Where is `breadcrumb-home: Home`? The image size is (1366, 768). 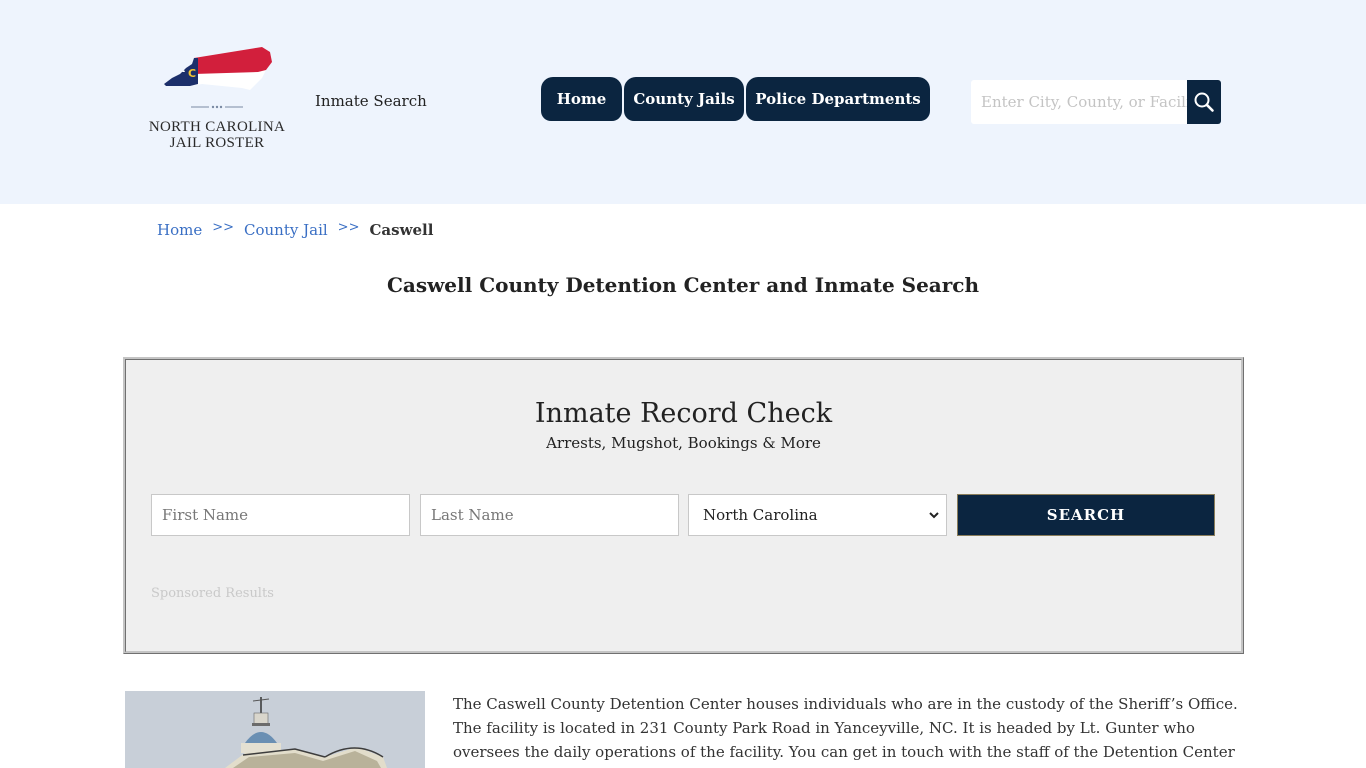
breadcrumb-home: Home is located at coordinates (179, 230).